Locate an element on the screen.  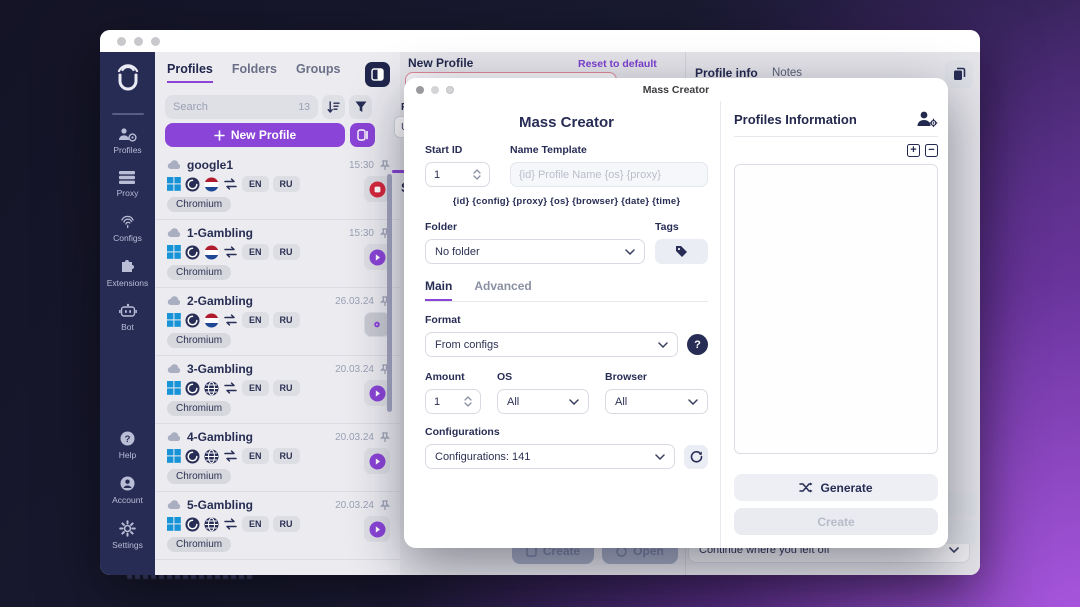
collapse-panel-button is located at coordinates (377, 74).